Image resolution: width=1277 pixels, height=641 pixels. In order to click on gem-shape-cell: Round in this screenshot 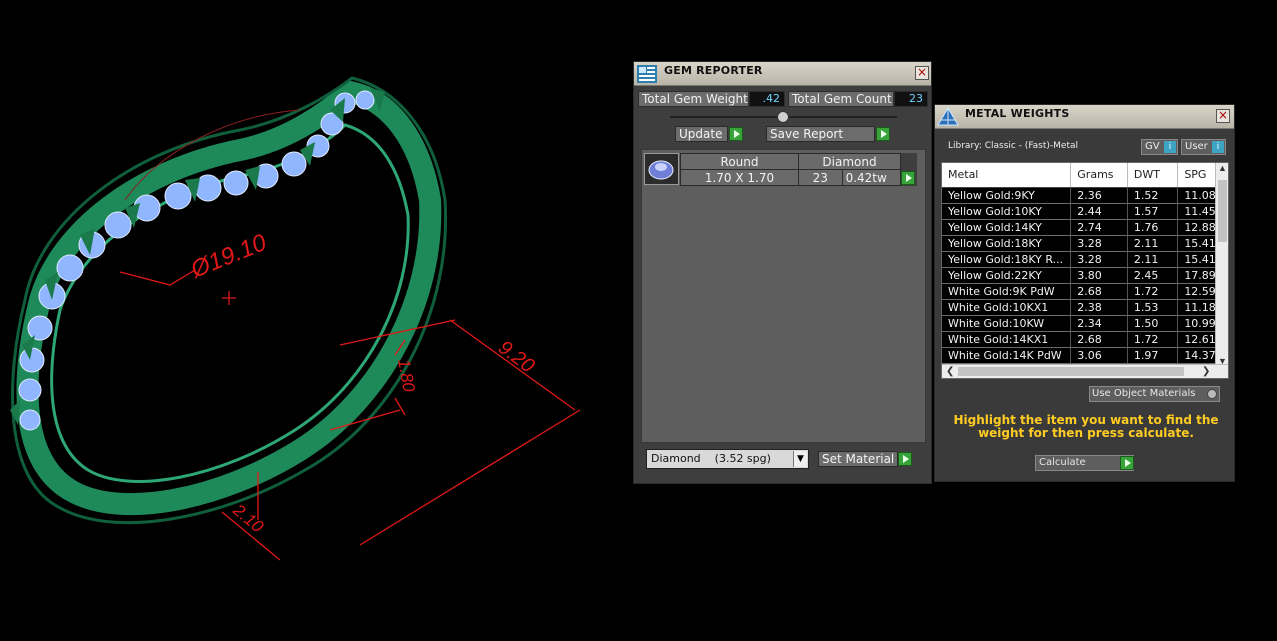, I will do `click(739, 161)`.